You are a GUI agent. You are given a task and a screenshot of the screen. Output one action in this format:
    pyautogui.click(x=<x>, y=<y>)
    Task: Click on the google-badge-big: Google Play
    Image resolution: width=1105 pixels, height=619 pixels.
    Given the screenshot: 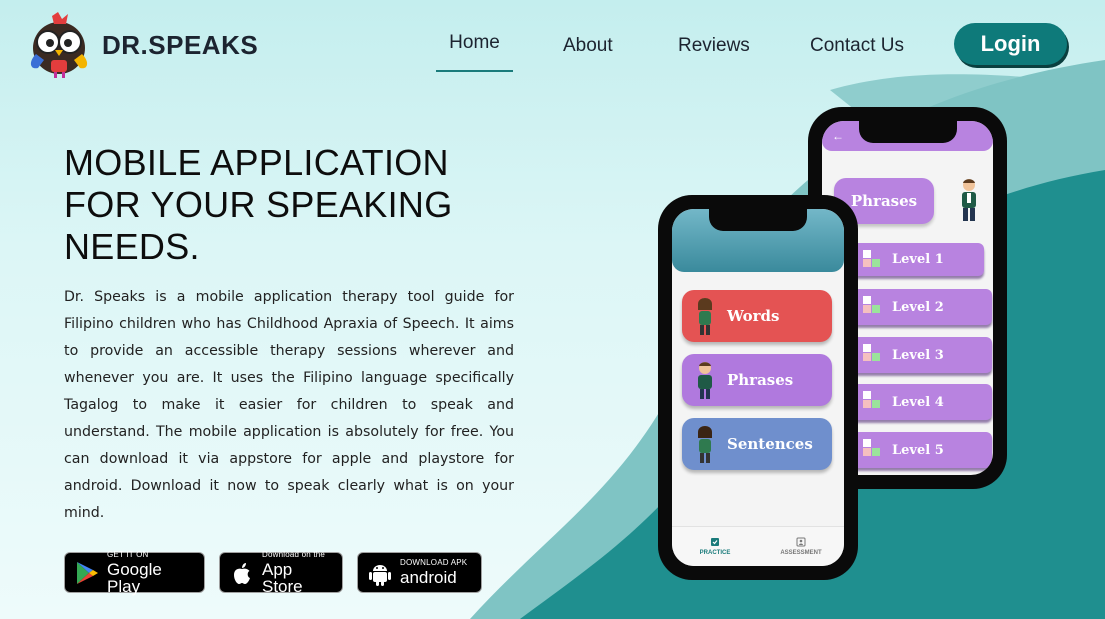 What is the action you would take?
    pyautogui.click(x=134, y=577)
    